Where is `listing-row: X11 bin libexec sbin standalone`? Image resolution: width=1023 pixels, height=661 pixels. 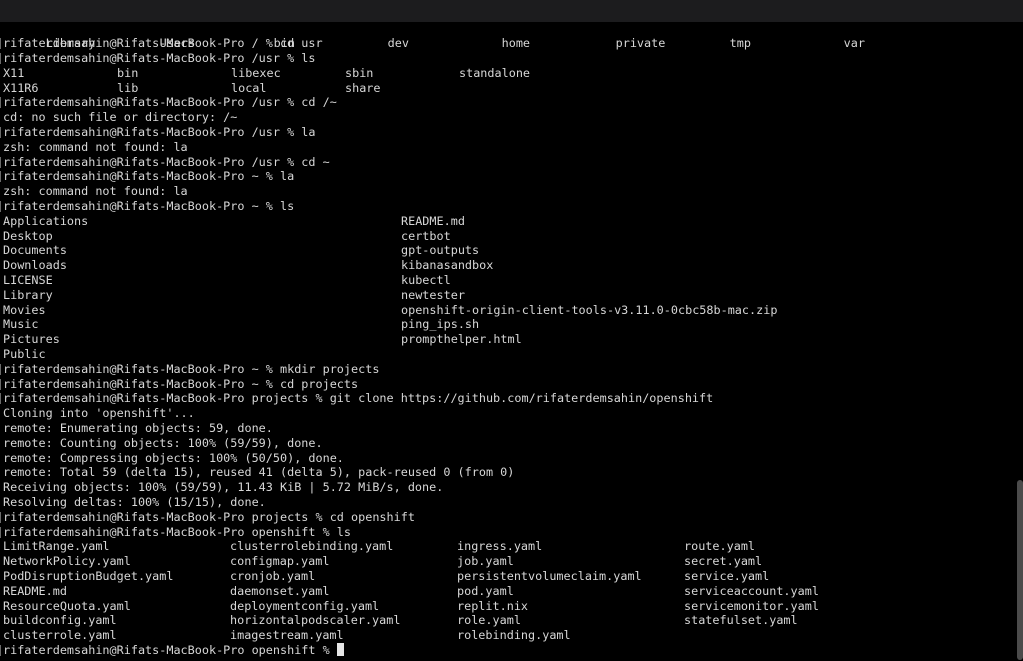 listing-row: X11 bin libexec sbin standalone is located at coordinates (505, 73).